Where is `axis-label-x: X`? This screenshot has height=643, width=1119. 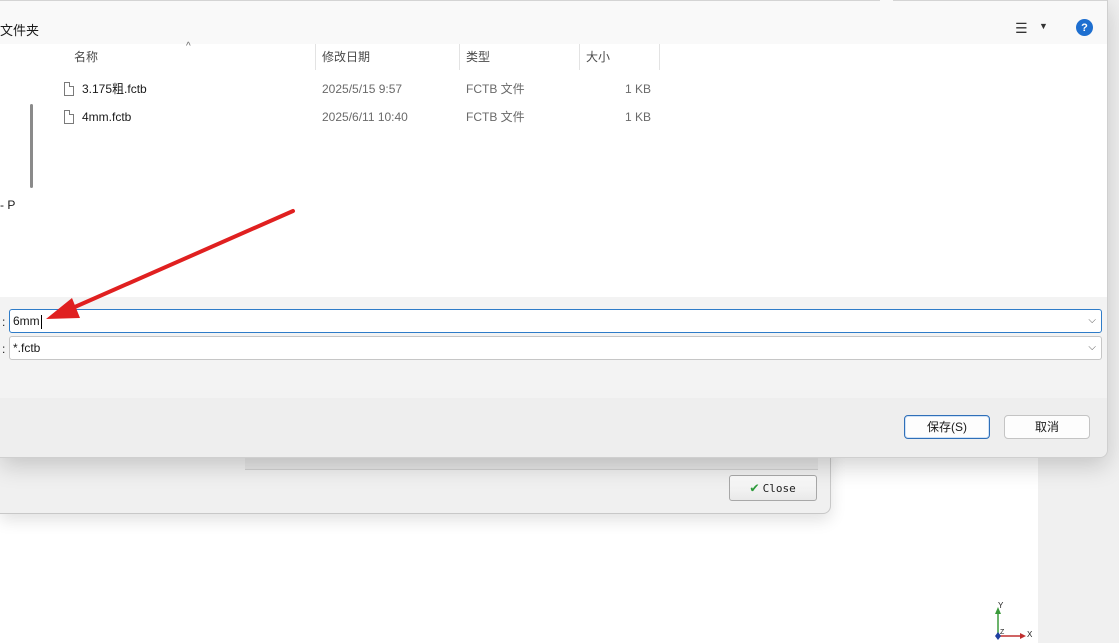
axis-label-x: X is located at coordinates (1030, 634).